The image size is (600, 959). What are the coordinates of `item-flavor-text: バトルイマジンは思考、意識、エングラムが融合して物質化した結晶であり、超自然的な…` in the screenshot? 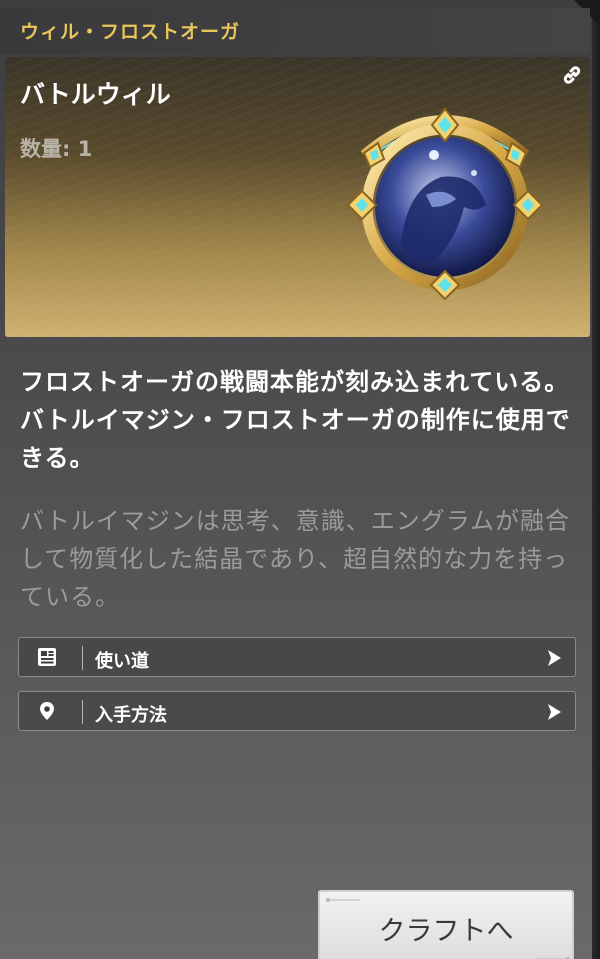 It's located at (295, 559).